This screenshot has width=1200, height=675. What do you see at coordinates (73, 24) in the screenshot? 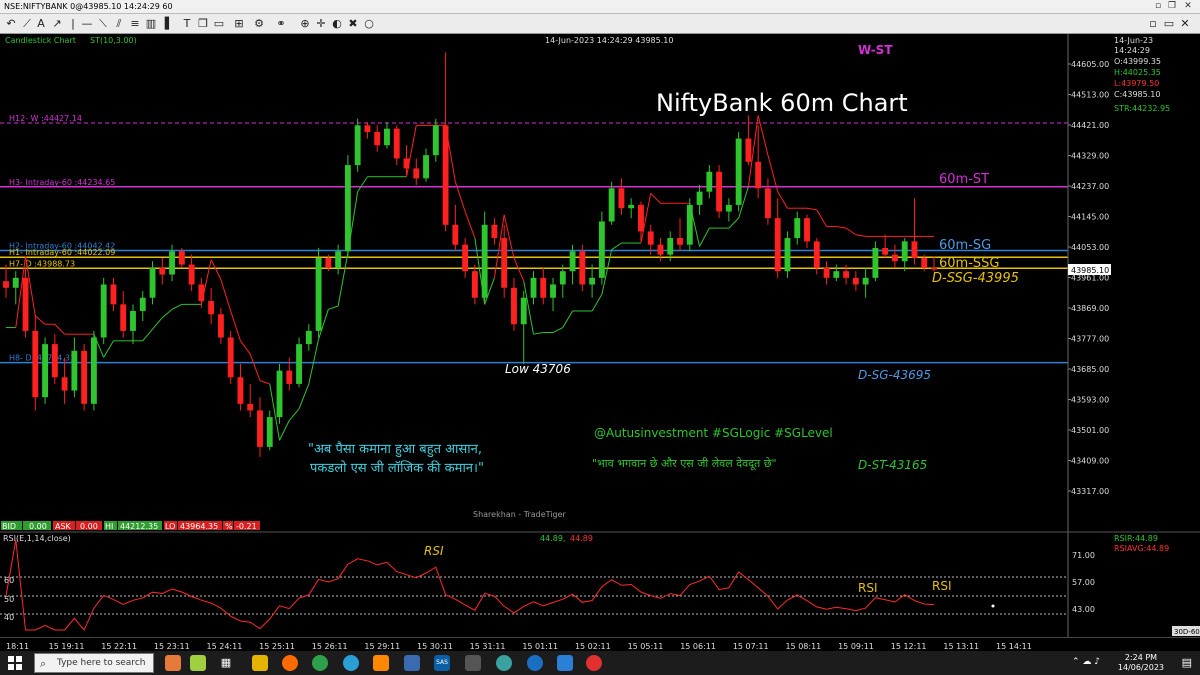
I see `vertical-line-icon: |` at bounding box center [73, 24].